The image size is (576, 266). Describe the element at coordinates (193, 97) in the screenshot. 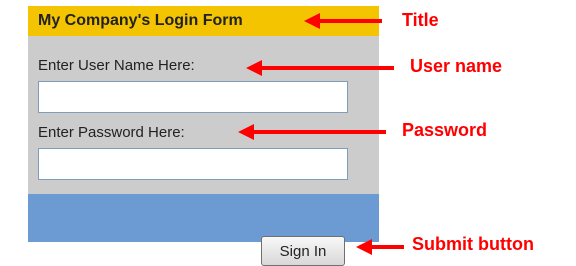

I see `username-input` at that location.